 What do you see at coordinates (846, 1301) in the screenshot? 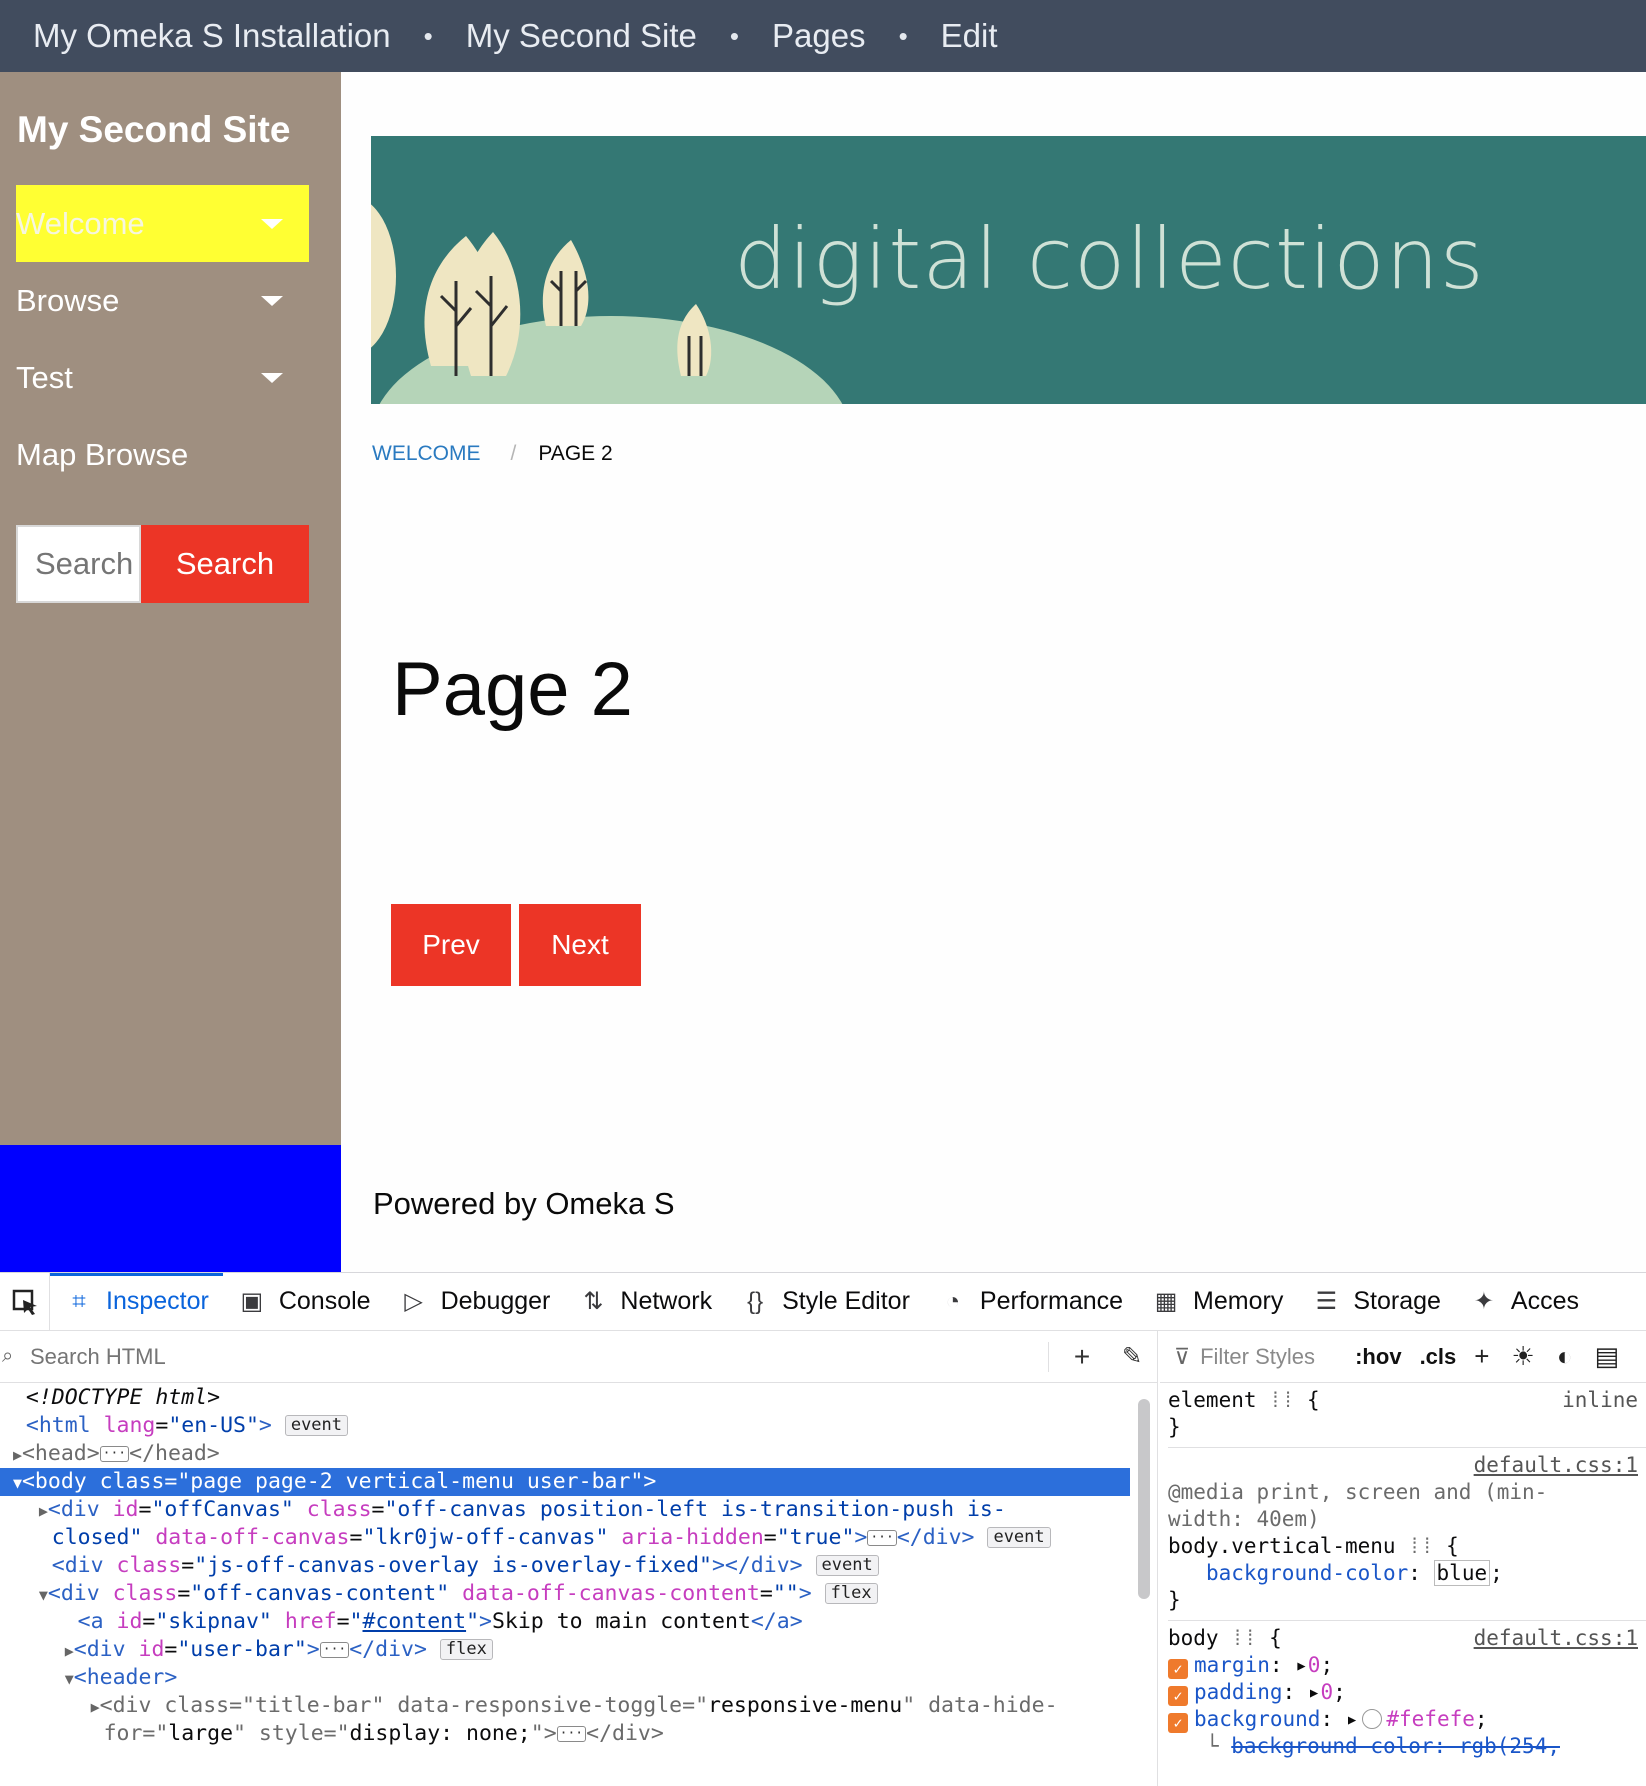
I see `devtools-tab-label: Style Editor` at bounding box center [846, 1301].